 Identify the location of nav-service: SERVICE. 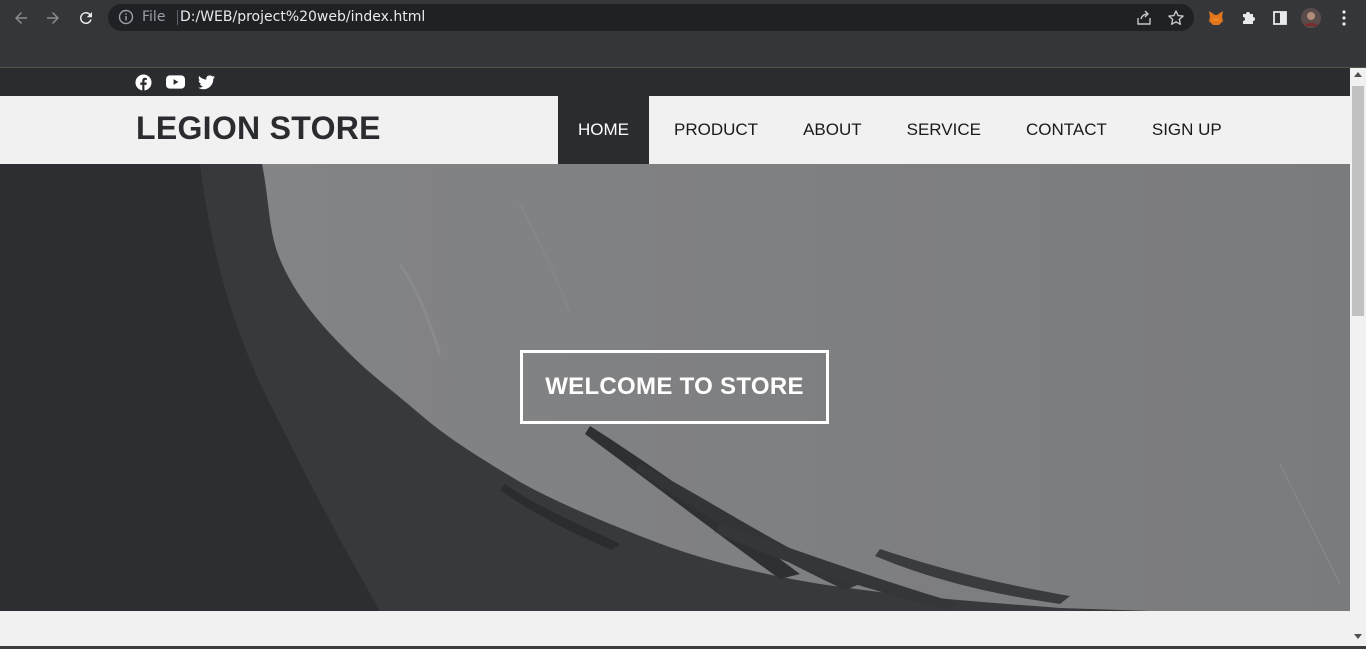
(943, 130).